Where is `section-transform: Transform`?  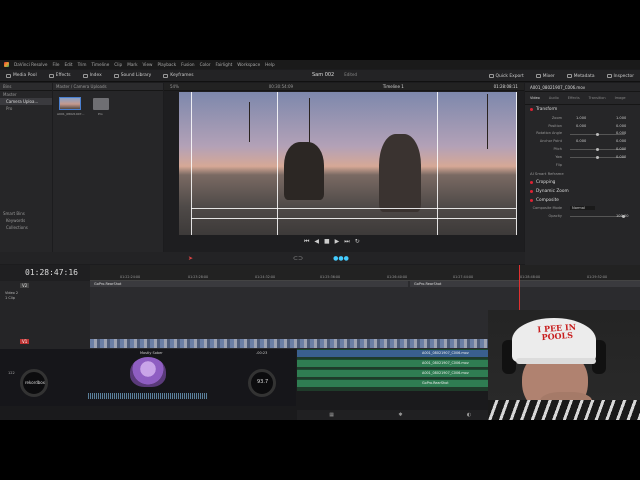
section-transform: Transform is located at coordinates (582, 109).